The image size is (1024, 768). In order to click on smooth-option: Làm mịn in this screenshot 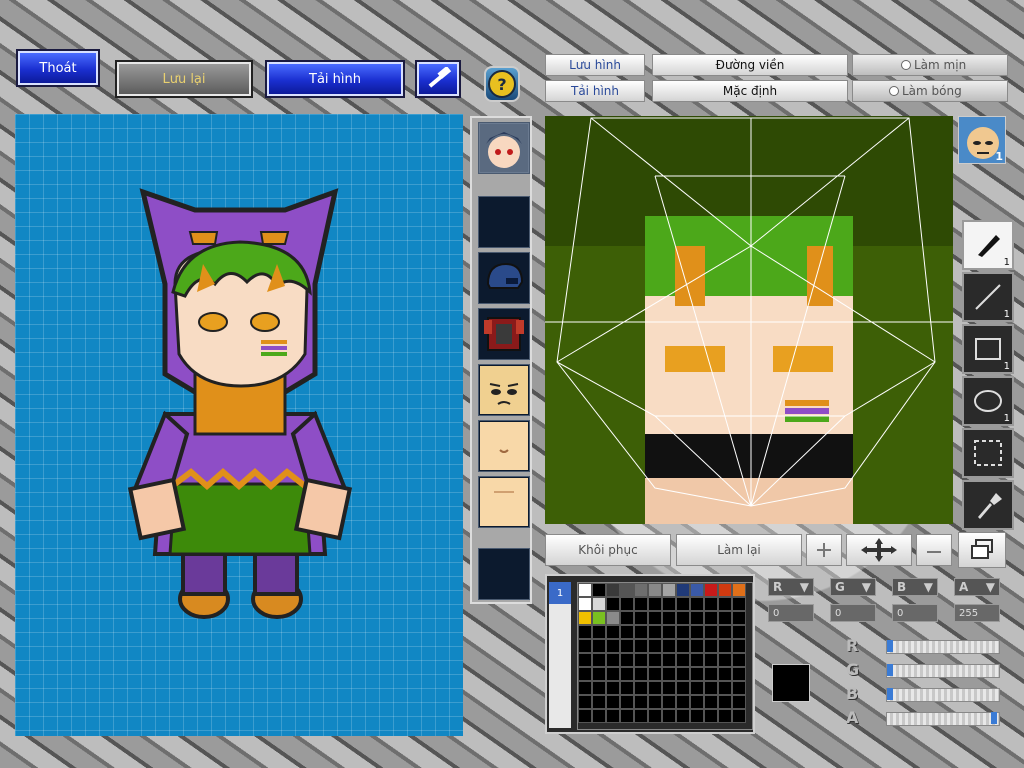, I will do `click(930, 65)`.